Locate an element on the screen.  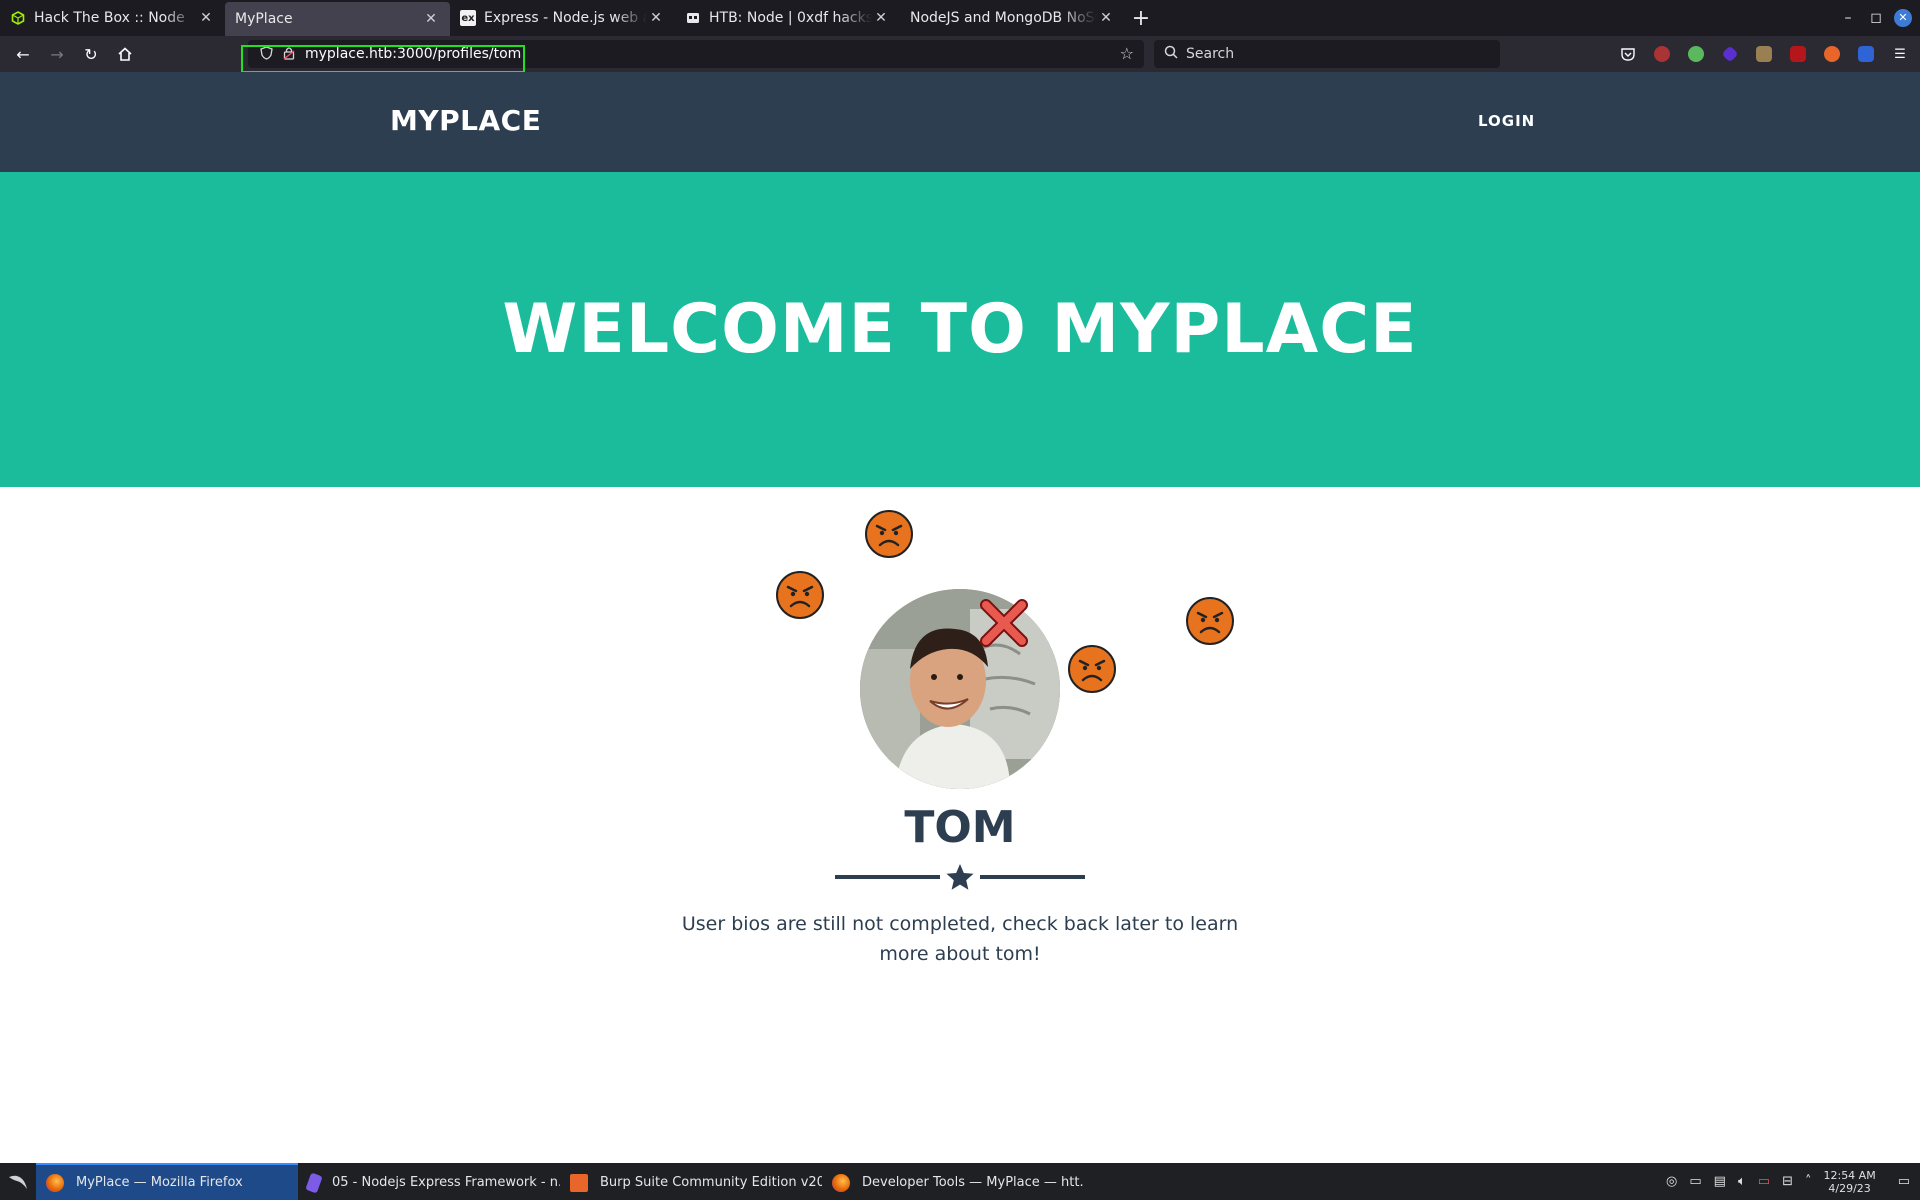
volume-icon: 🔈︎ is located at coordinates (1742, 1181).